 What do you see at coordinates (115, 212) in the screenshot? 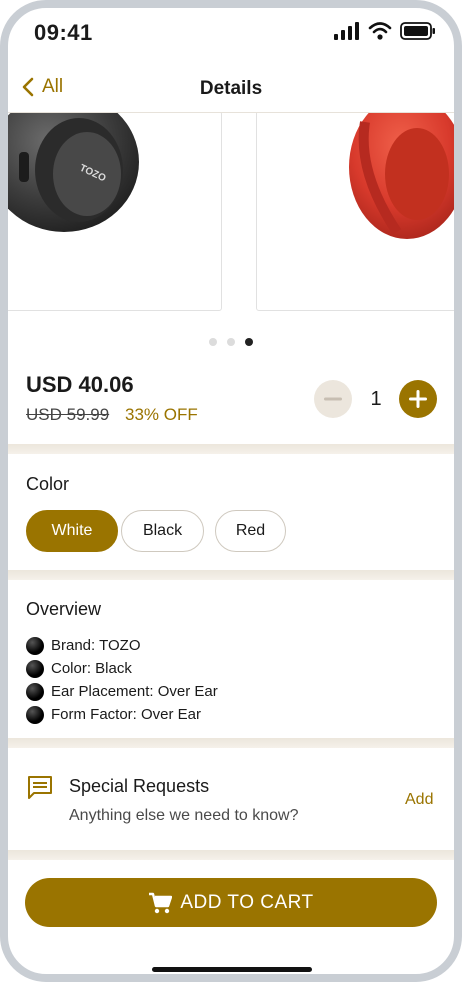
I see `product-image-black: TOZO` at bounding box center [115, 212].